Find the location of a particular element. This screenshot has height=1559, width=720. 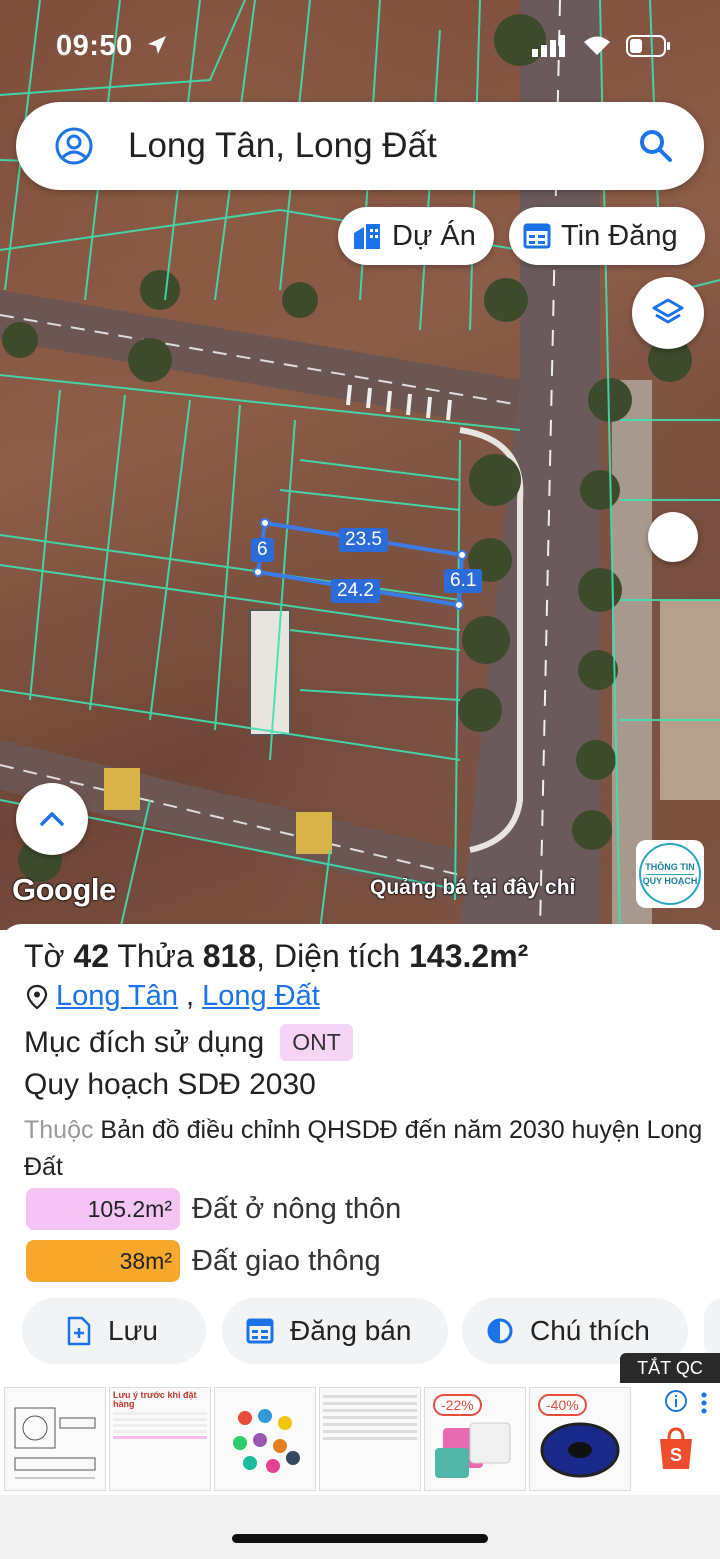

ad-item-2-title: Lưu ý trước khi đặt hàng is located at coordinates (155, 1399).